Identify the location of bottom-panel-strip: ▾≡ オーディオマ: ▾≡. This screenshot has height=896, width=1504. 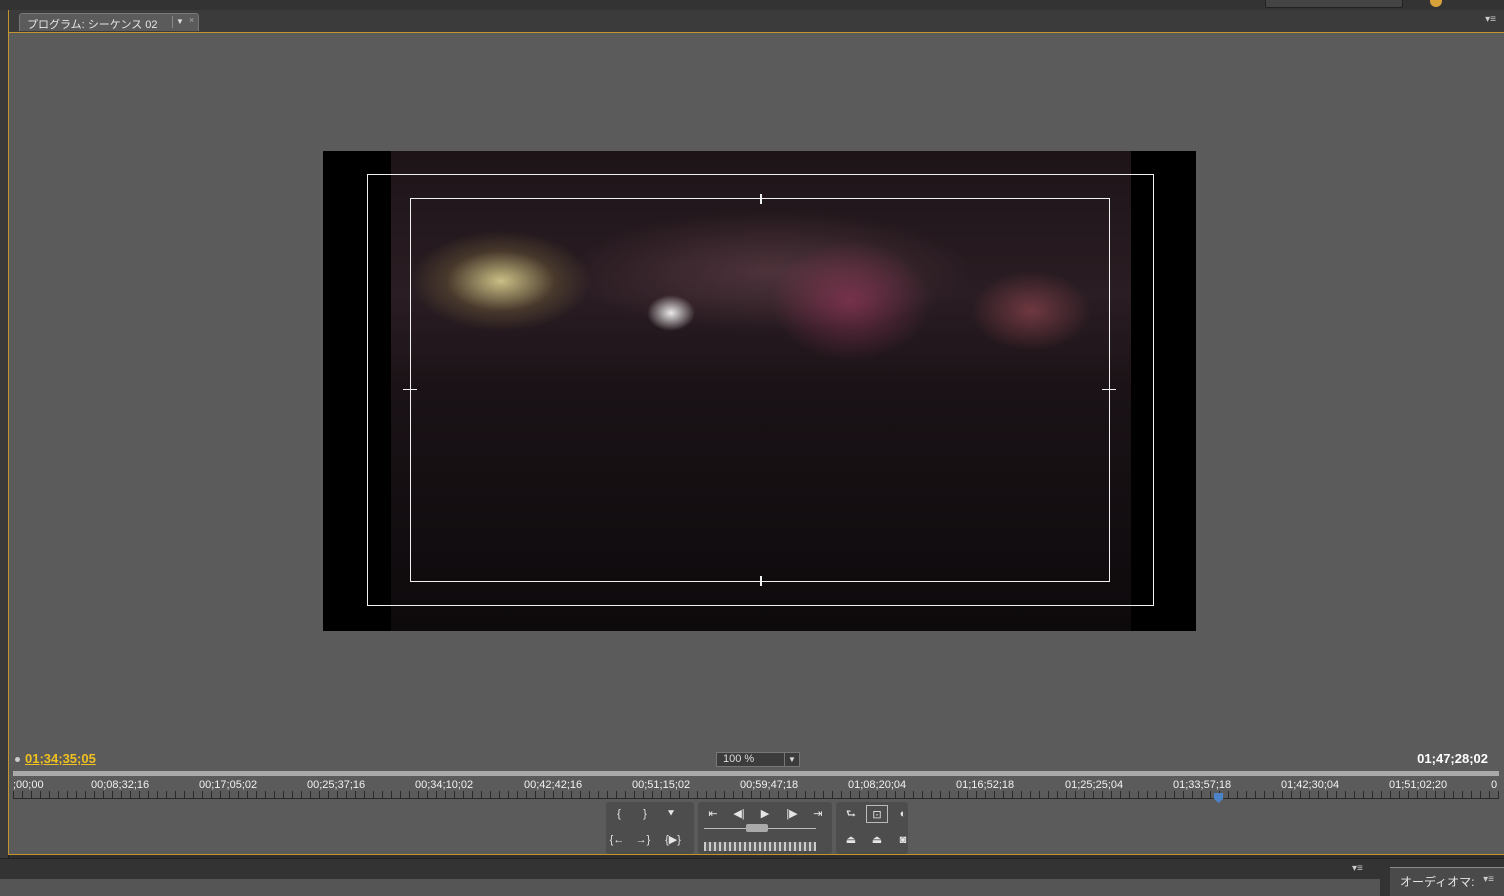
(752, 877).